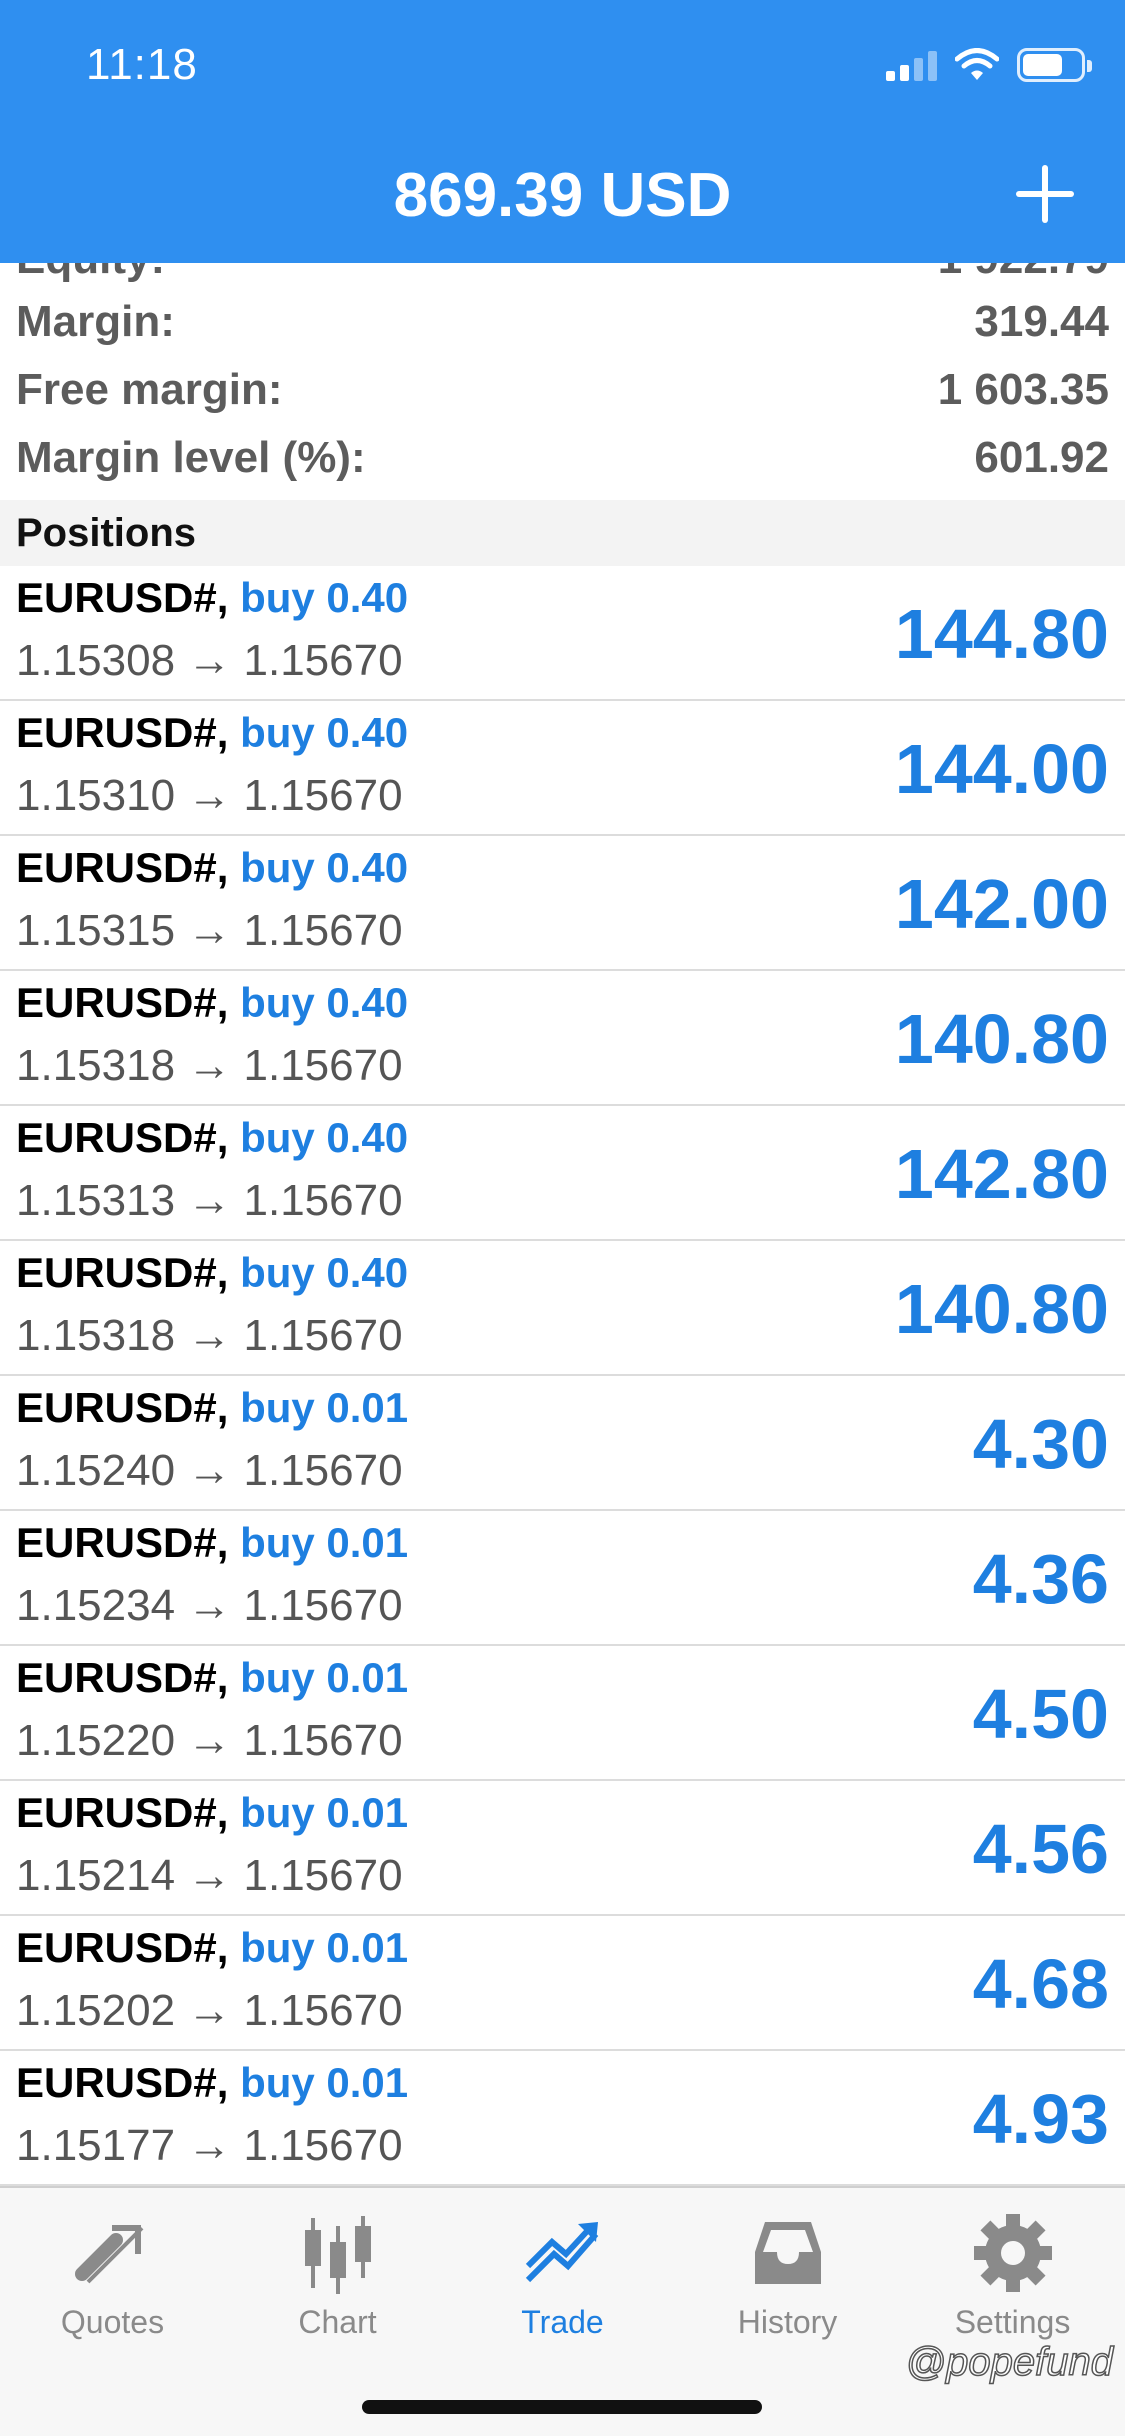 Image resolution: width=1125 pixels, height=2436 pixels. I want to click on position-row: EURUSD#, buy 0.01 1.15220 → 1.15670 4.50, so click(562, 1713).